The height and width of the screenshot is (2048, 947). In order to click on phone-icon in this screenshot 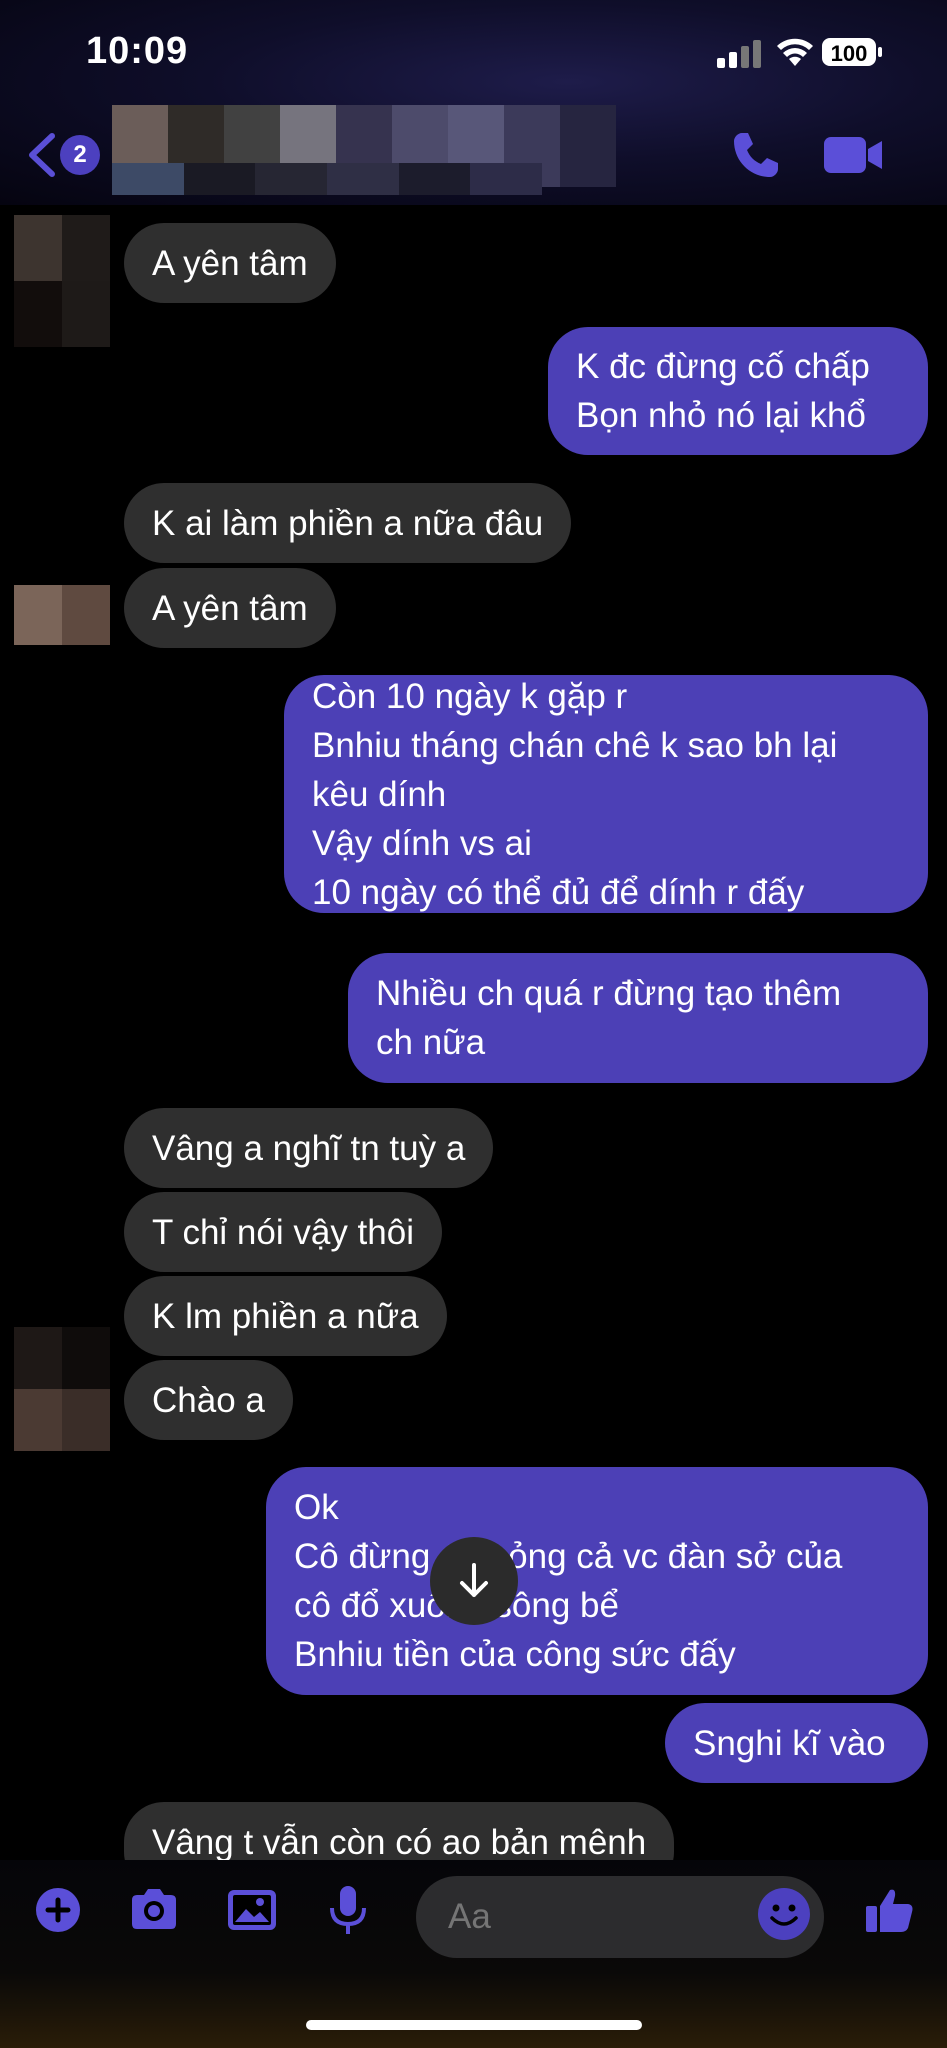, I will do `click(756, 155)`.